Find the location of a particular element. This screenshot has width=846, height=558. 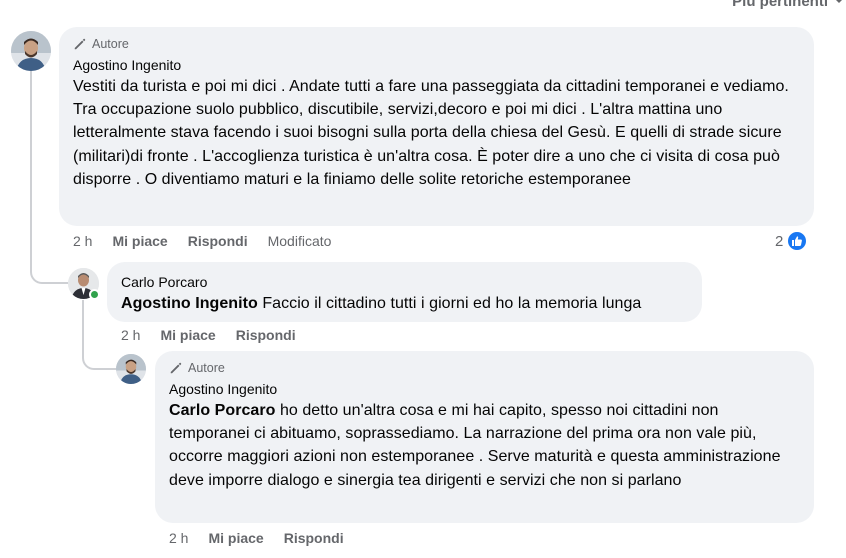

chevron-down-icon is located at coordinates (839, 1).